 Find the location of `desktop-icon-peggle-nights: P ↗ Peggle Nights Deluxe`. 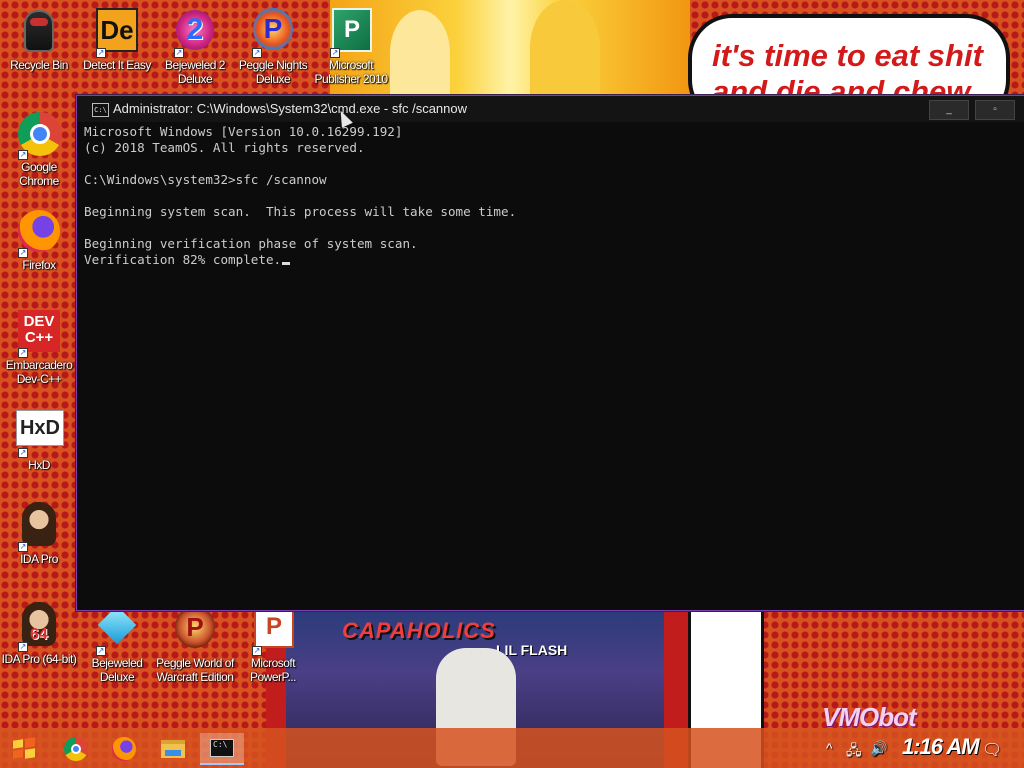

desktop-icon-peggle-nights: P ↗ Peggle Nights Deluxe is located at coordinates (273, 47).